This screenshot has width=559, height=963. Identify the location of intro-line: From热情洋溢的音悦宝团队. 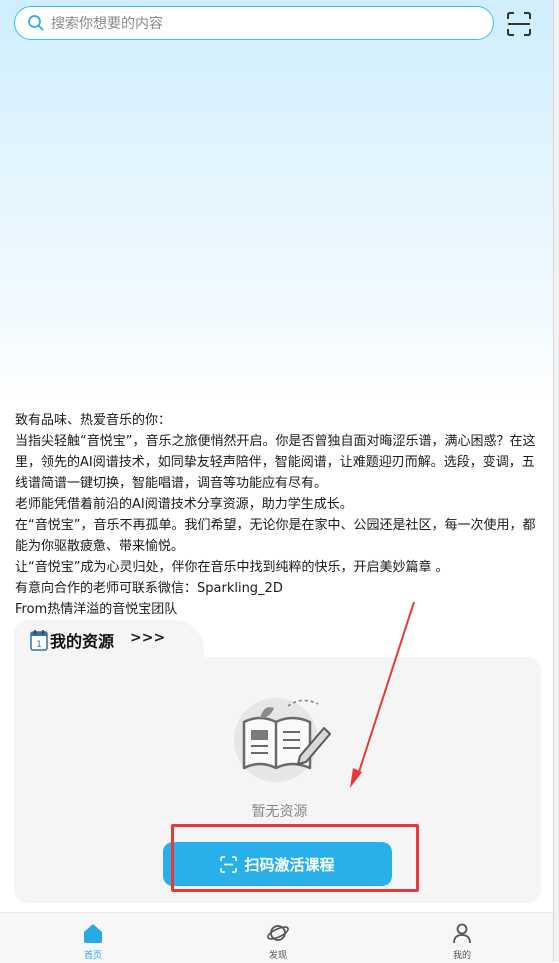
(96, 609).